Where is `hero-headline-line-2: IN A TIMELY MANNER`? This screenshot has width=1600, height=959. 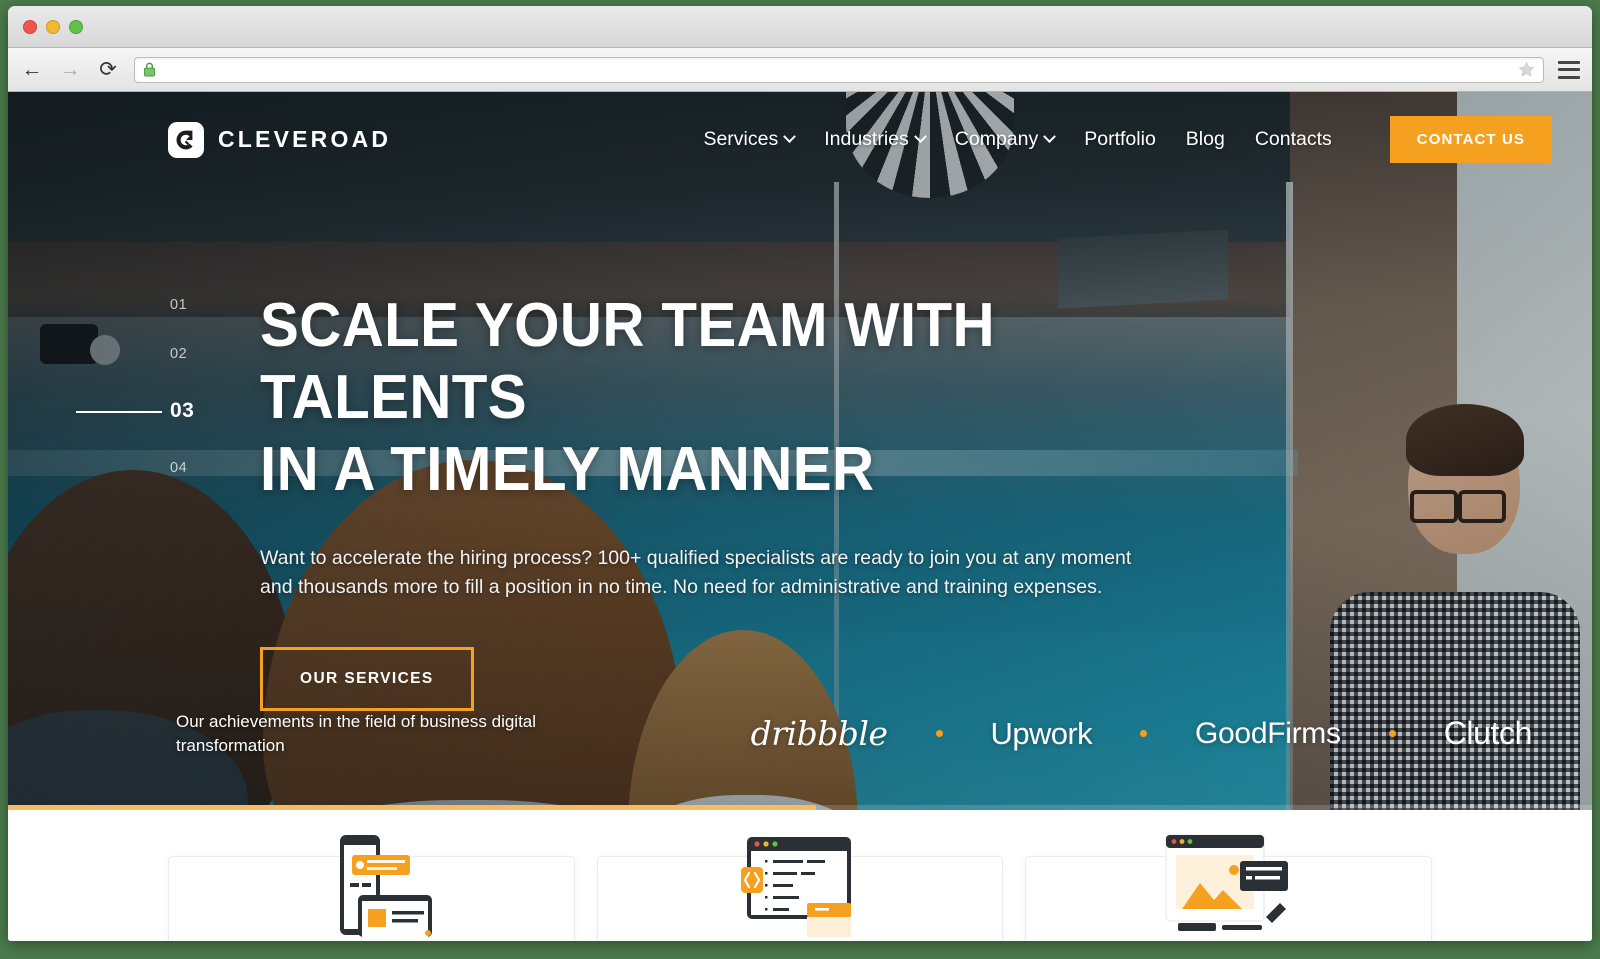 hero-headline-line-2: IN A TIMELY MANNER is located at coordinates (567, 469).